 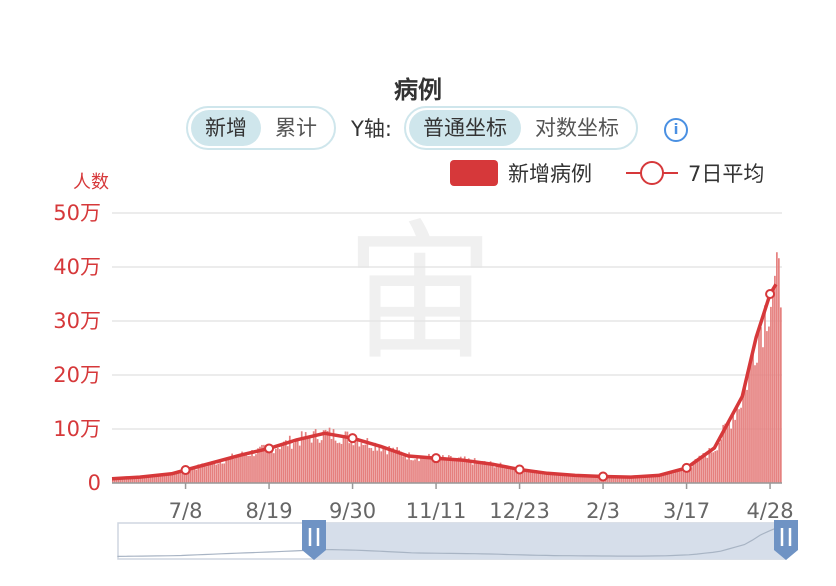 What do you see at coordinates (226, 128) in the screenshot?
I see `mode-new-option: 新增` at bounding box center [226, 128].